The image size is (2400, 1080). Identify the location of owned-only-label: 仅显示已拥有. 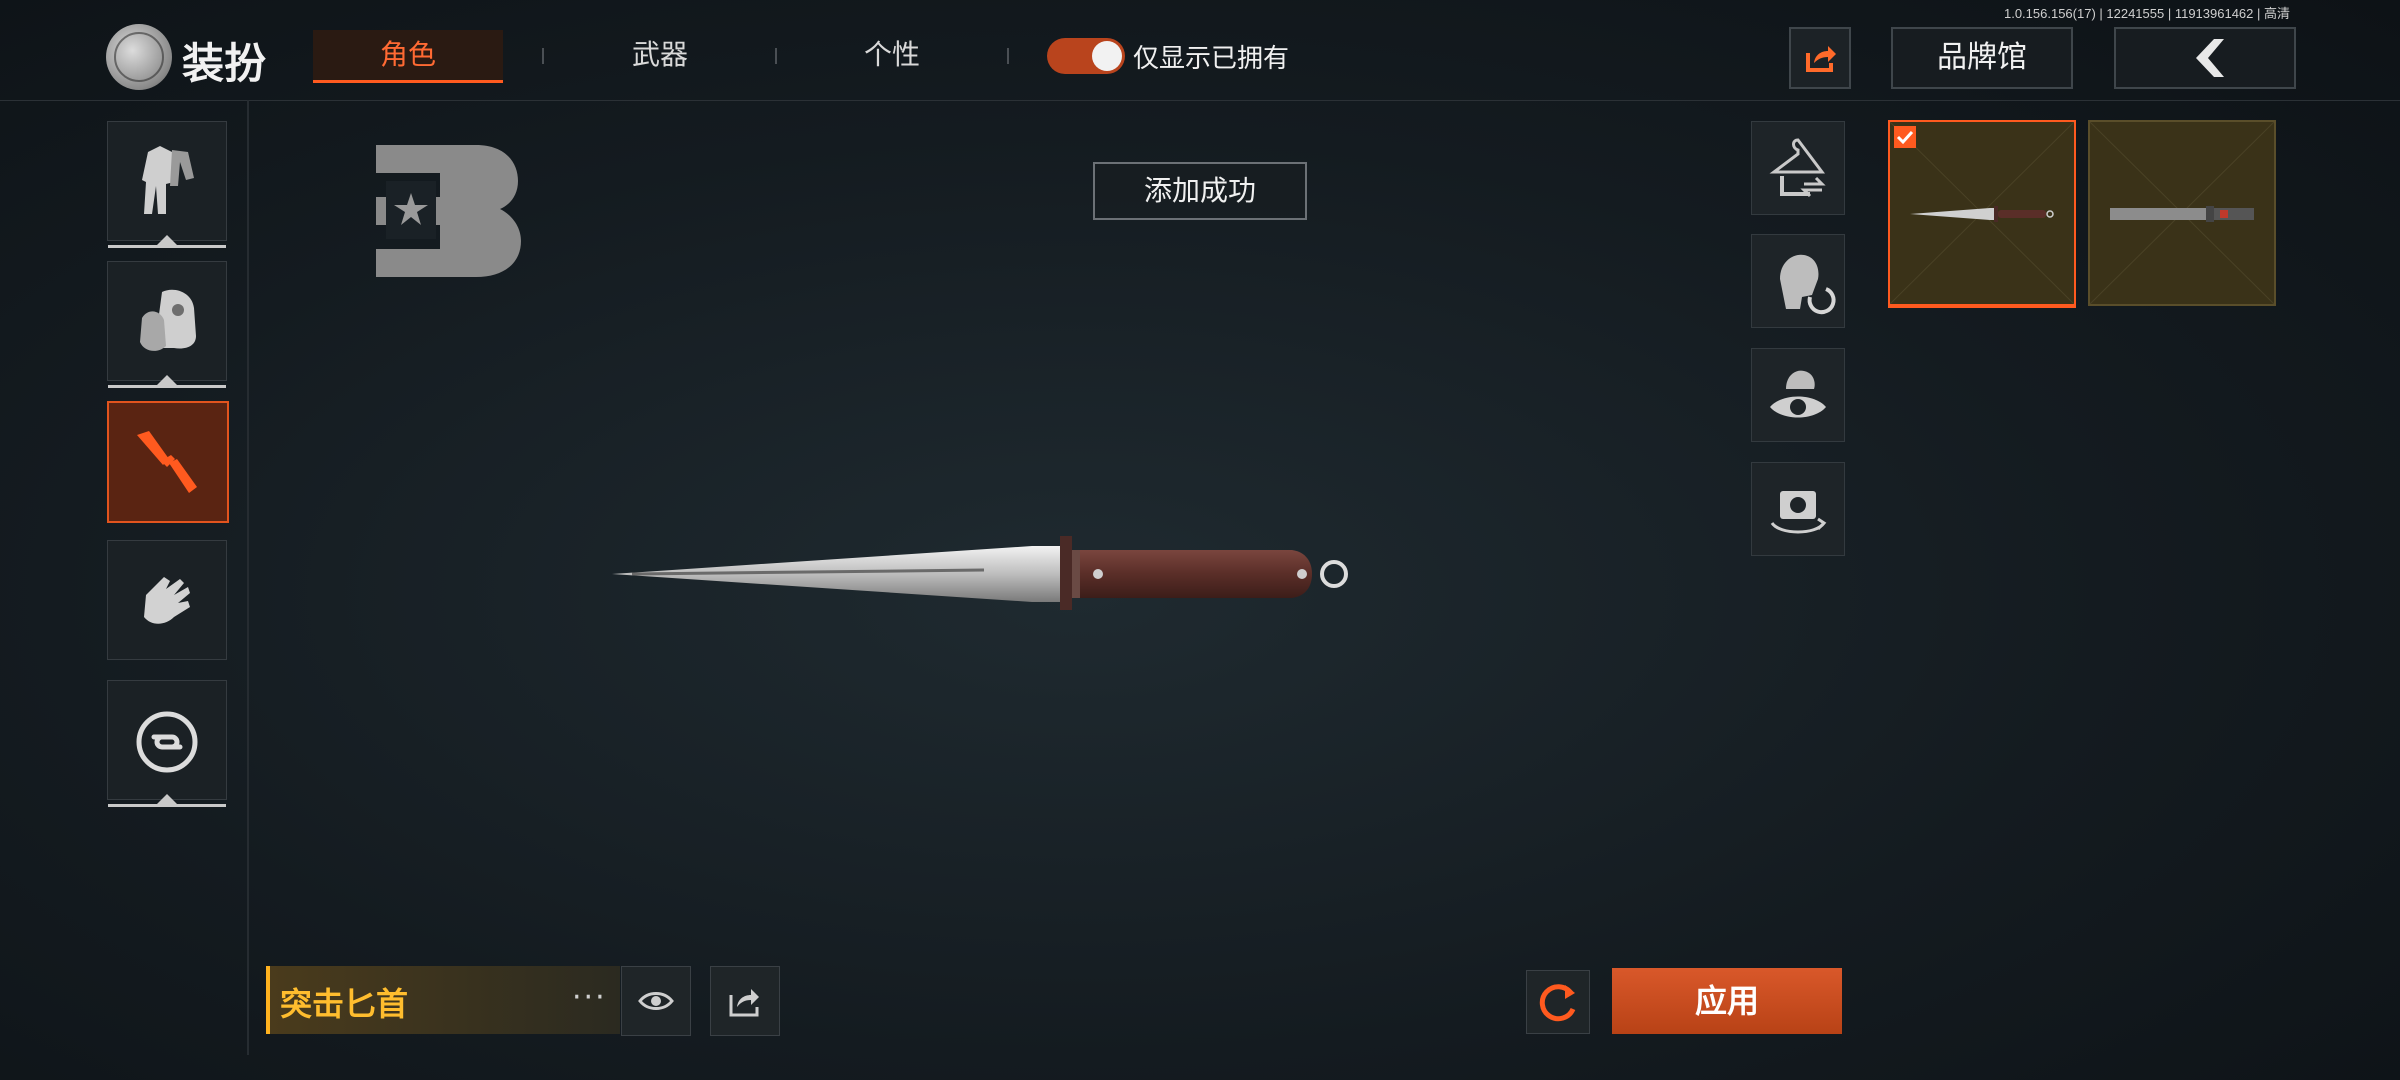
(1211, 59).